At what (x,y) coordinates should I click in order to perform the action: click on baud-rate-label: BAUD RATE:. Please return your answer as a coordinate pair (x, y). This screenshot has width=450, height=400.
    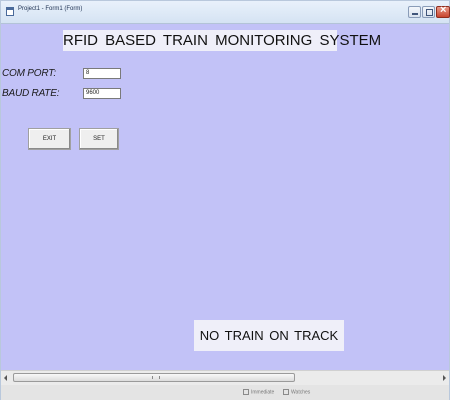
    Looking at the image, I should click on (31, 93).